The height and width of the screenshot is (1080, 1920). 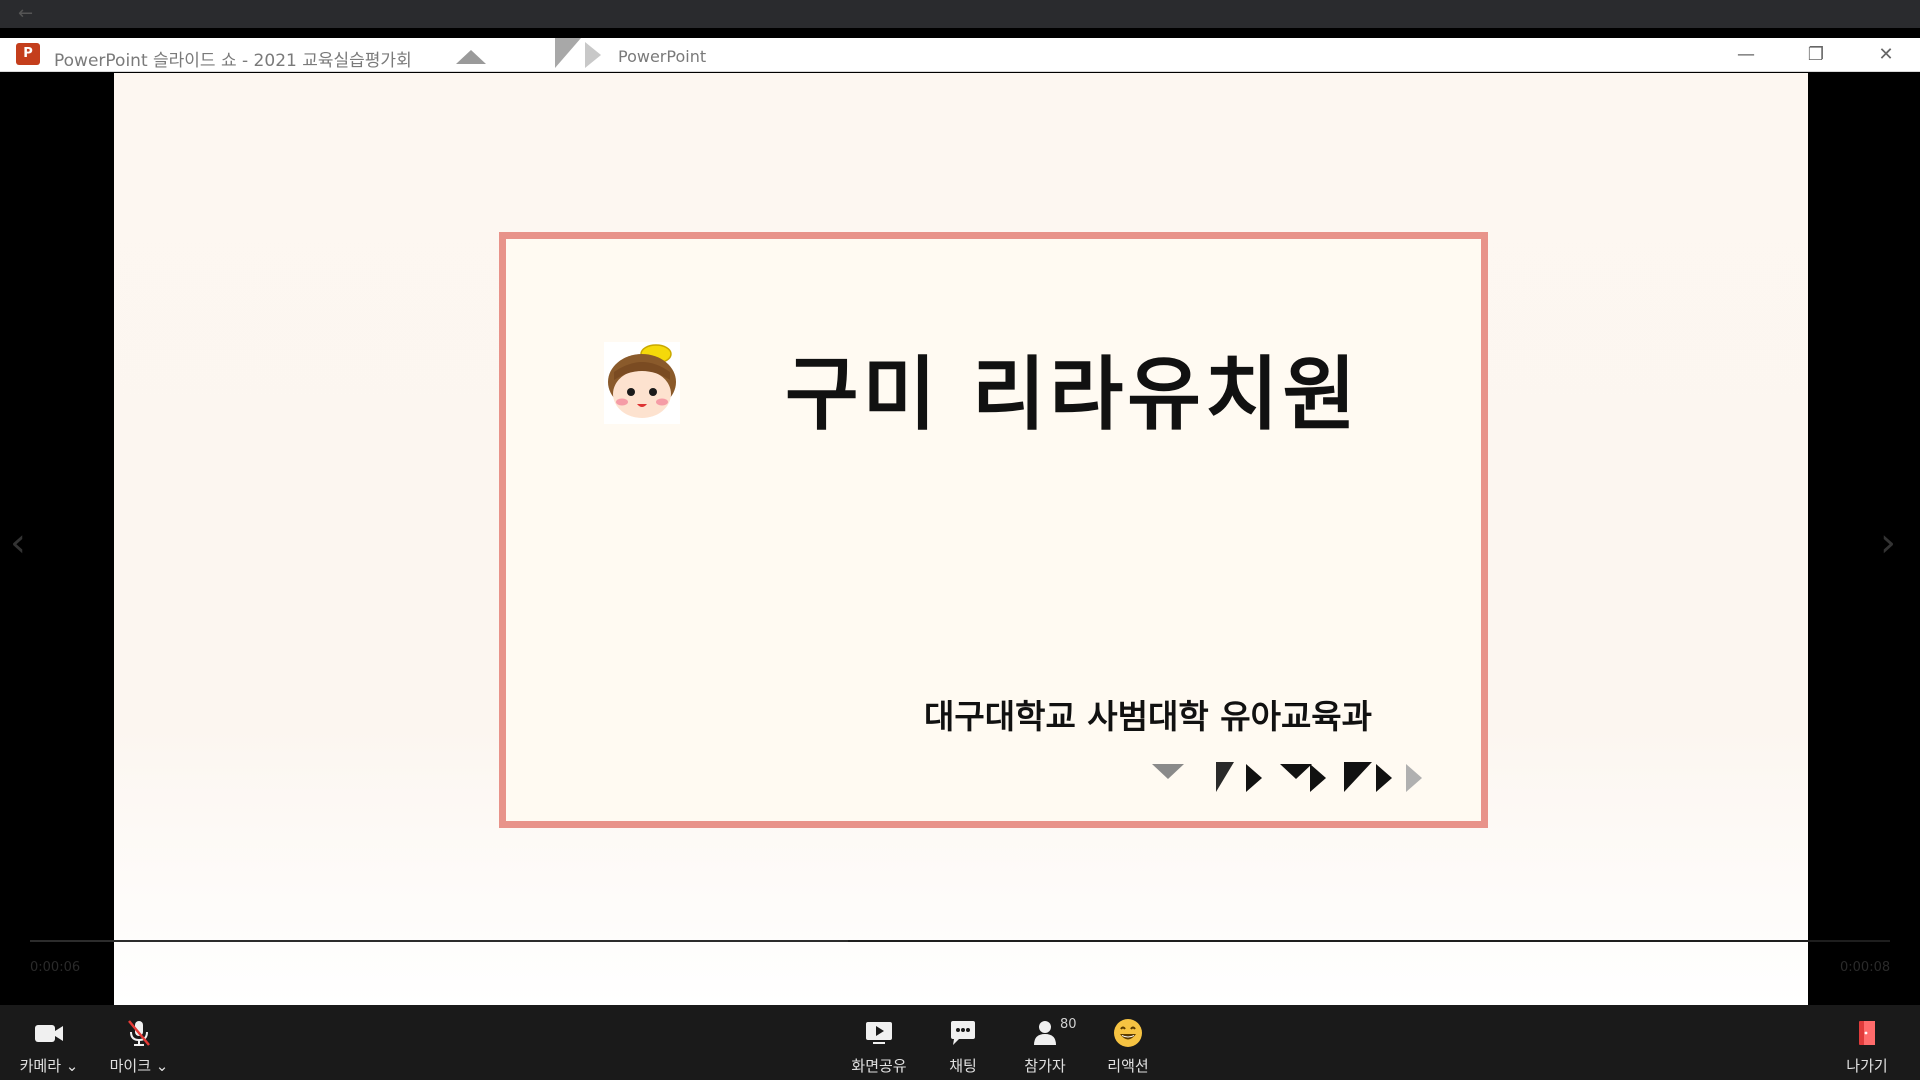 I want to click on close-button: ✕, so click(x=1886, y=55).